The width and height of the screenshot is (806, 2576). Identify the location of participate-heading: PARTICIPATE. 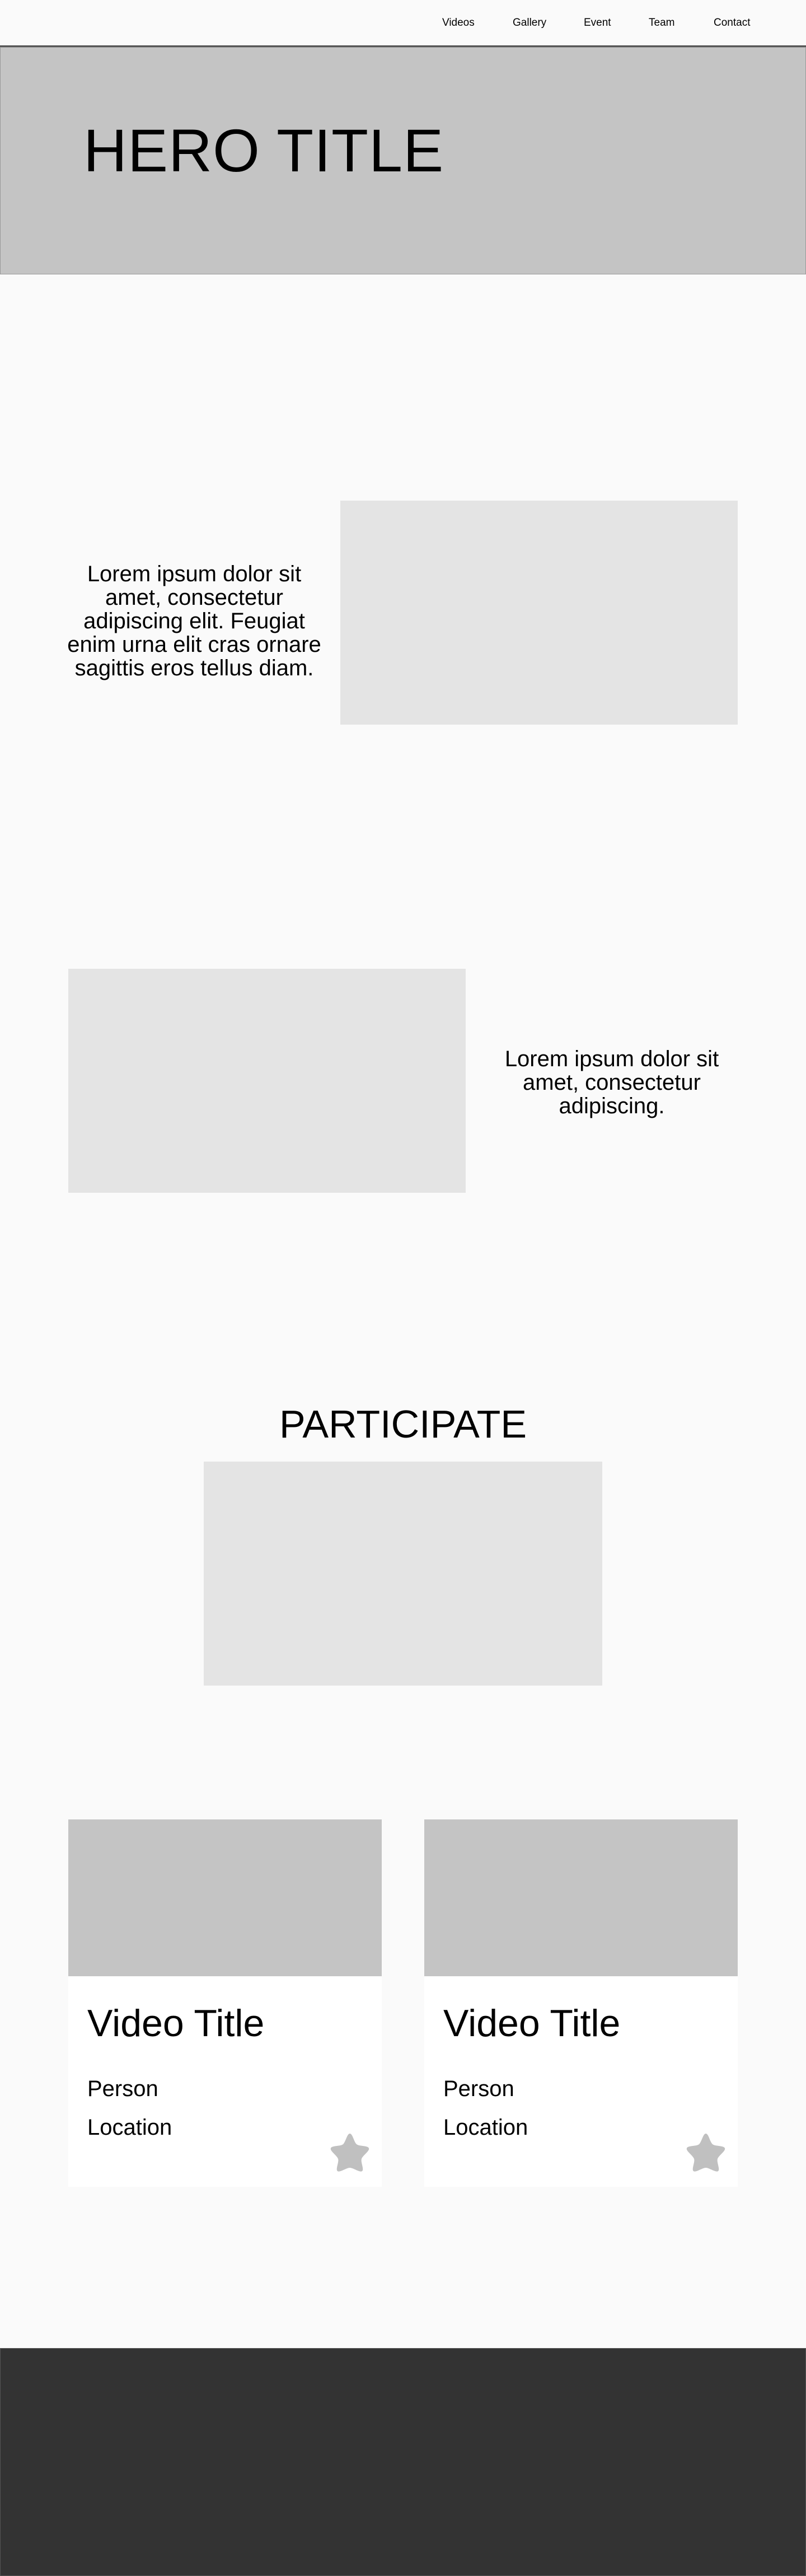
(403, 1424).